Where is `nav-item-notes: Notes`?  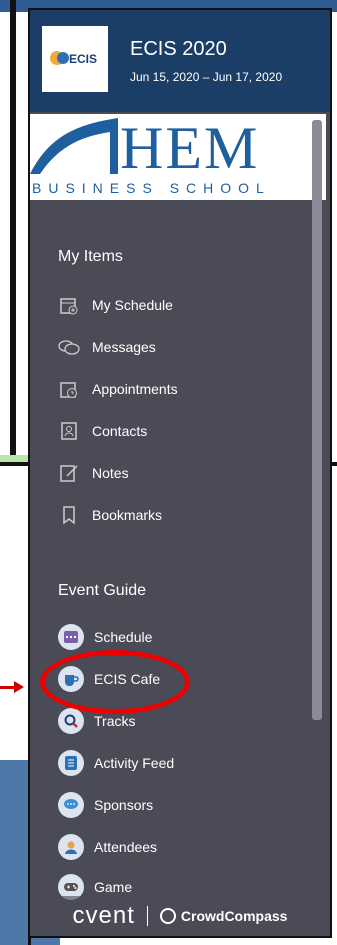
nav-item-notes: Notes is located at coordinates (93, 473).